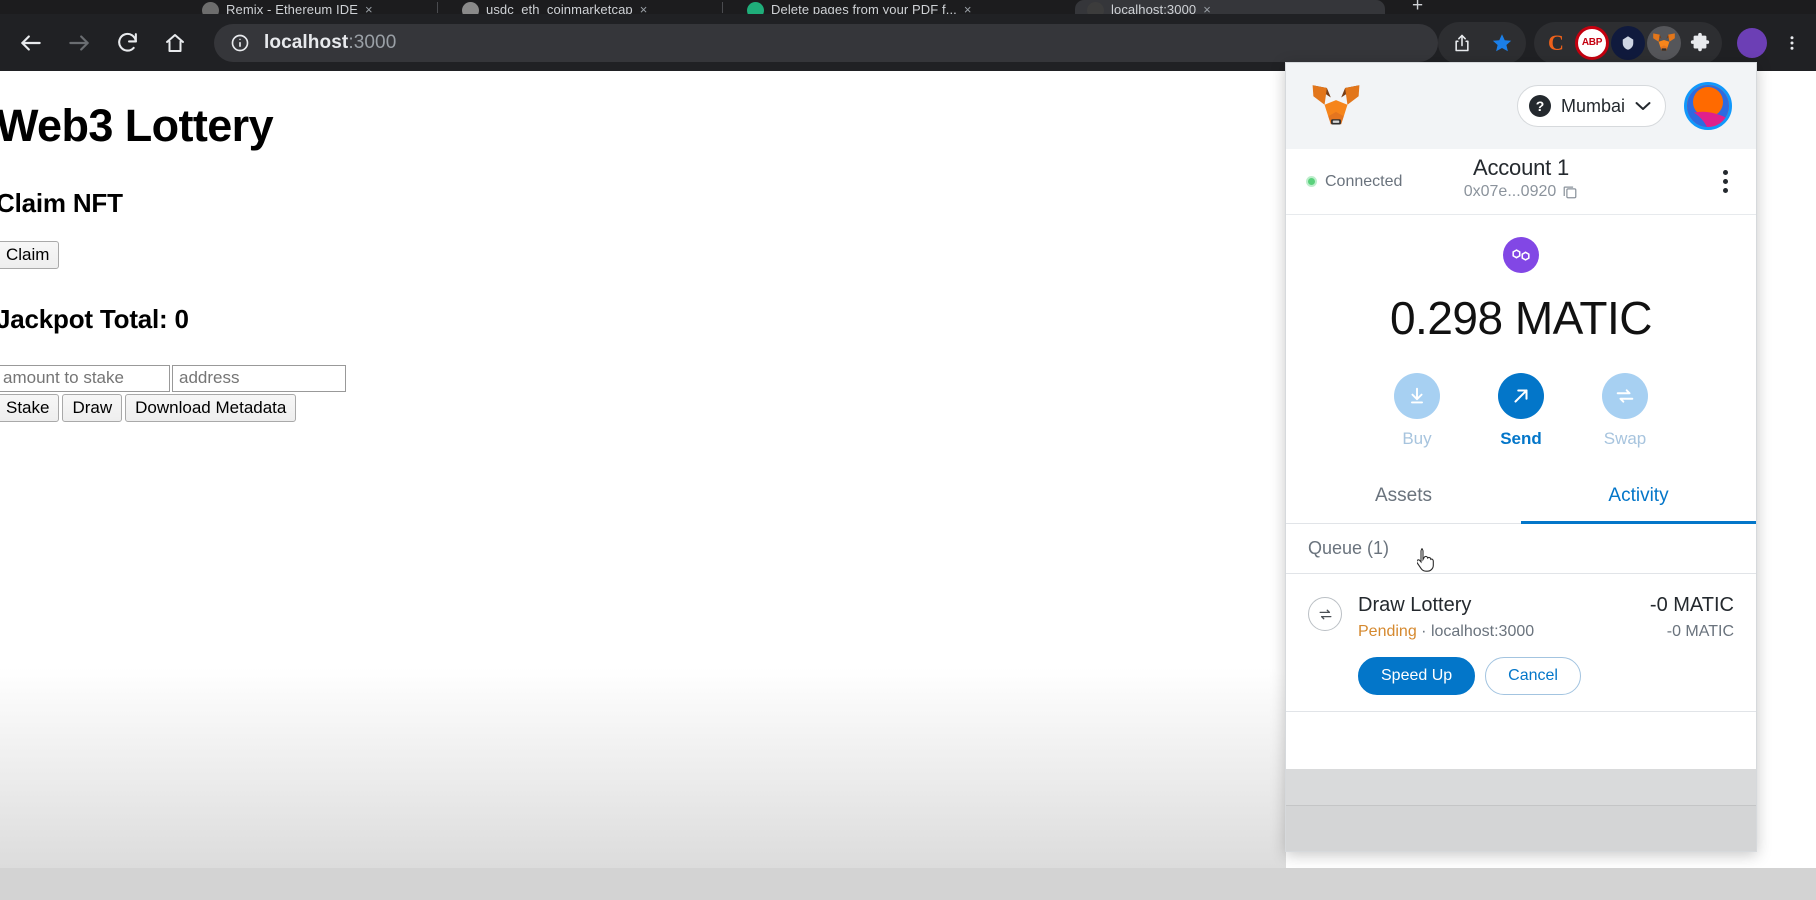 This screenshot has height=900, width=1816. Describe the element at coordinates (1521, 318) in the screenshot. I see `balance-amount: 0.298 MATIC` at that location.